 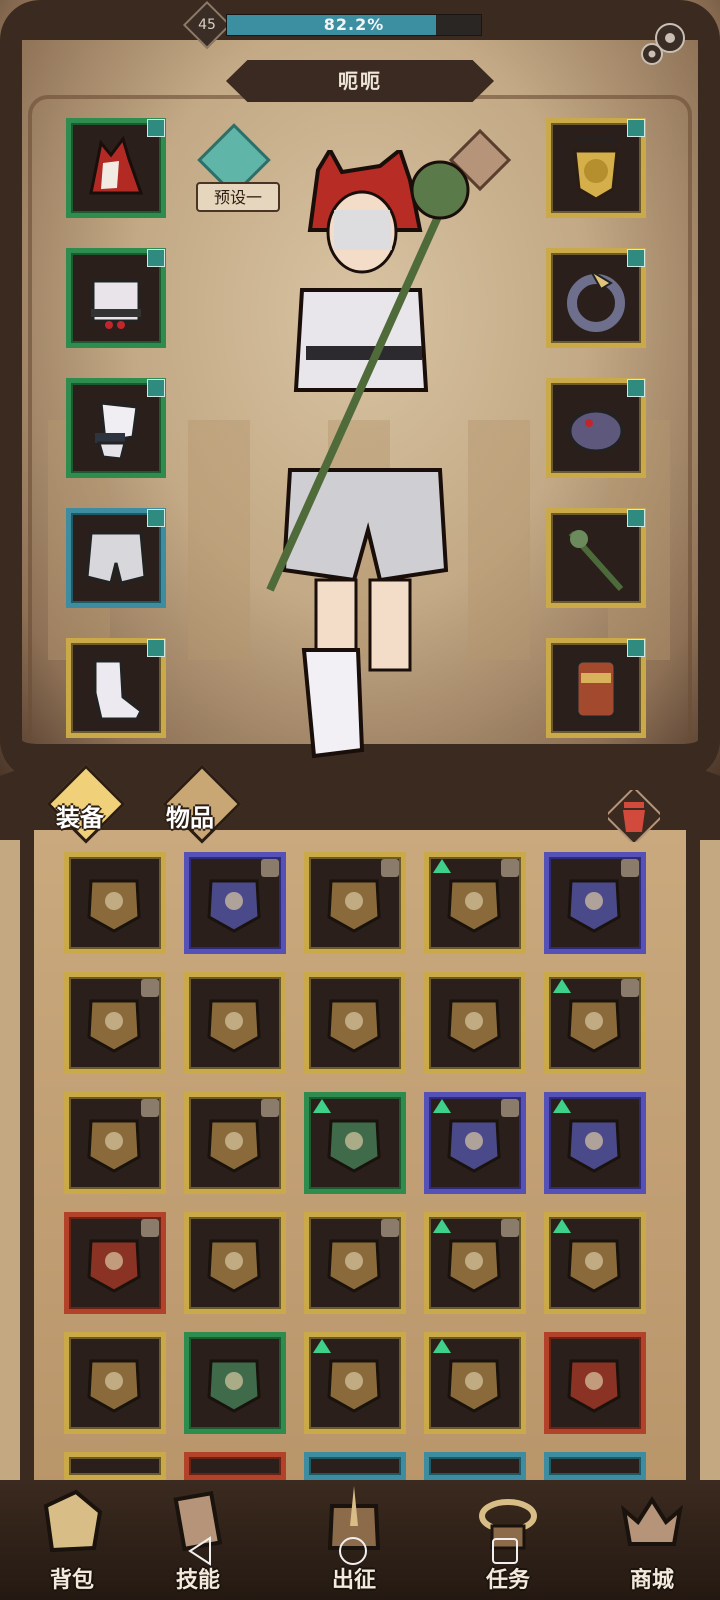 I want to click on equip-slot-ring, so click(x=596, y=298).